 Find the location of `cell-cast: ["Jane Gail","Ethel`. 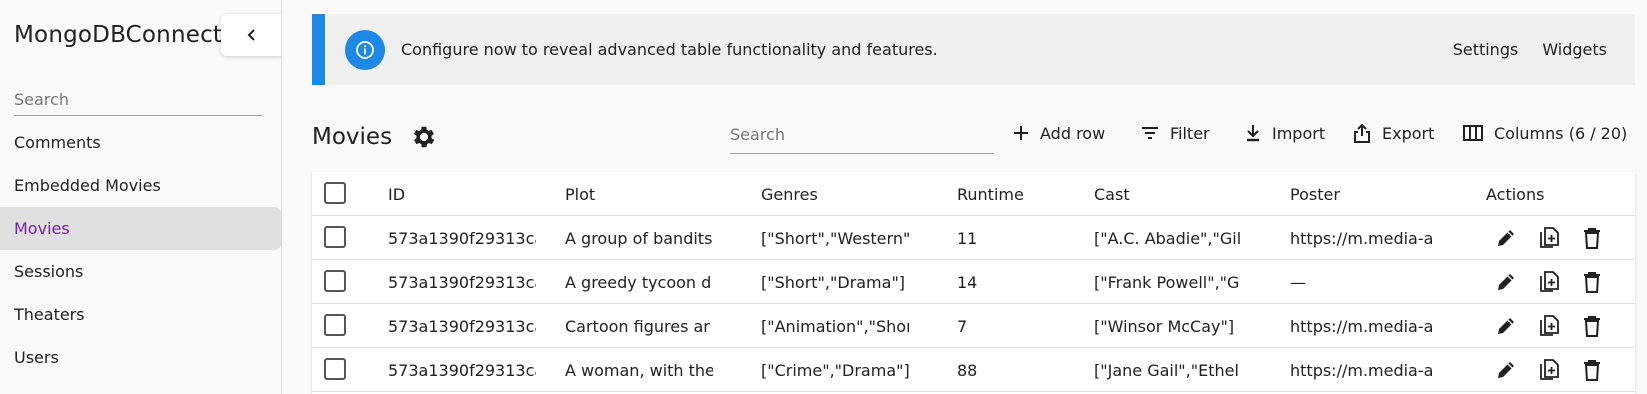

cell-cast: ["Jane Gail","Ethel is located at coordinates (1166, 370).